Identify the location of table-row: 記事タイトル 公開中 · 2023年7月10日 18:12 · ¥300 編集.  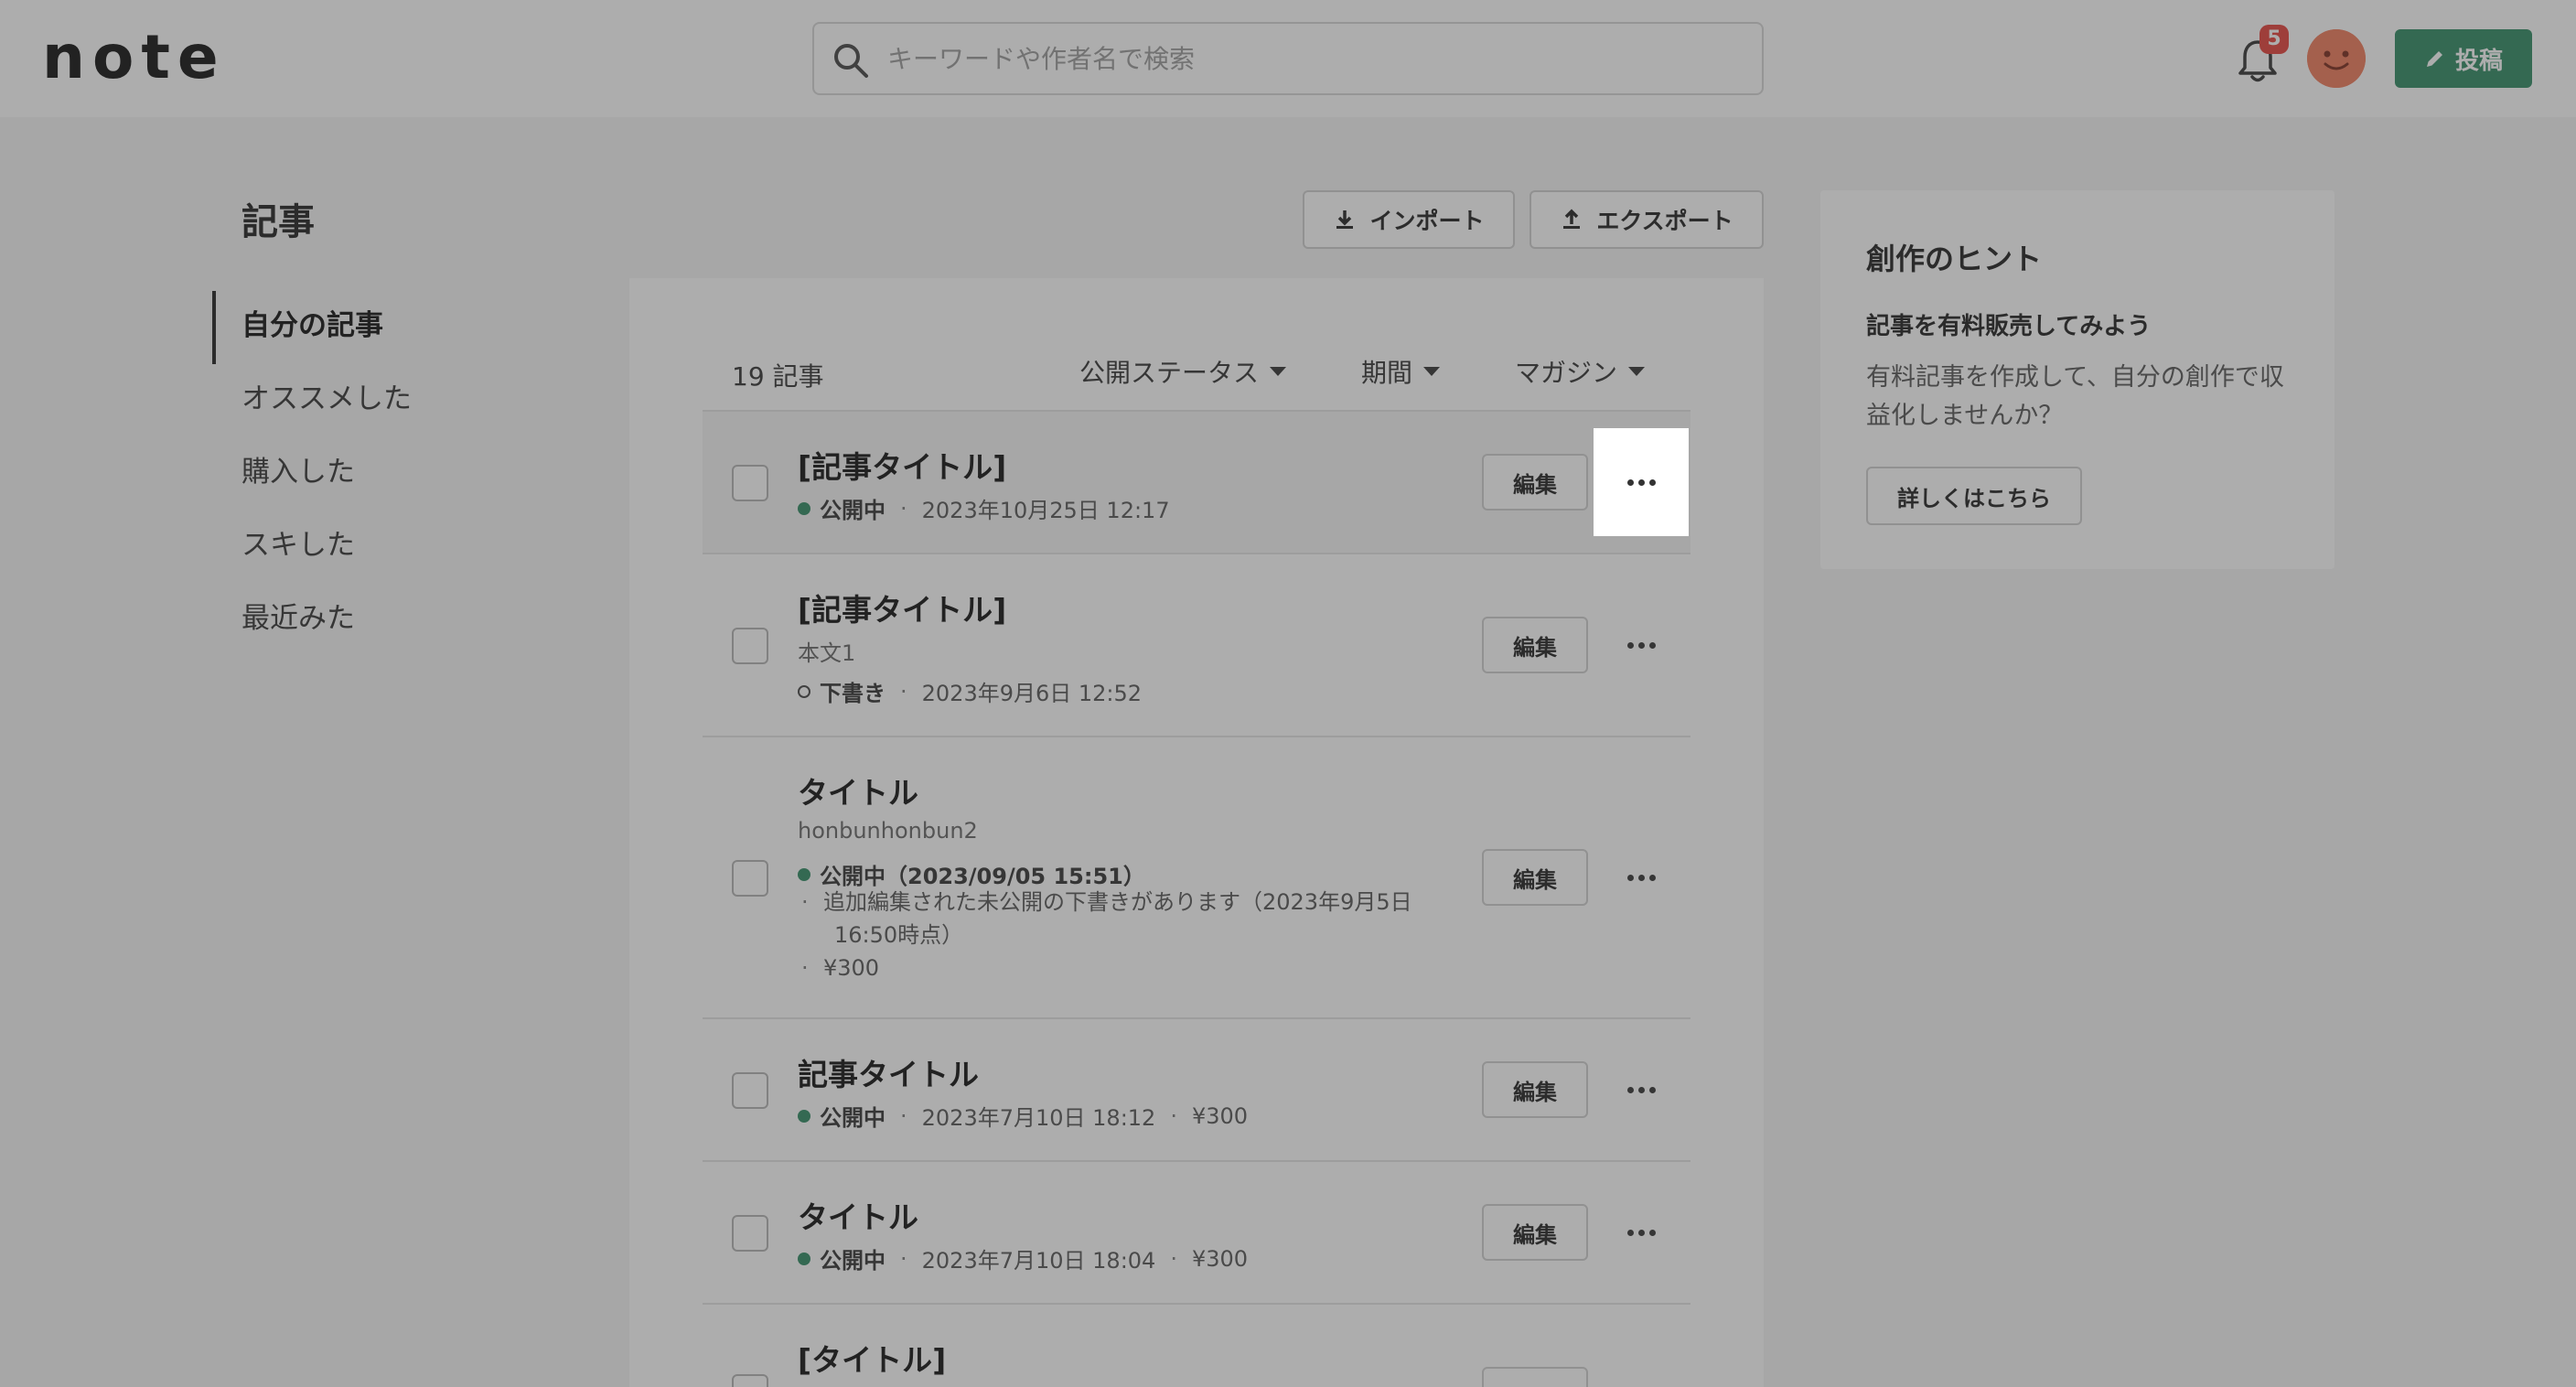
(1197, 1090).